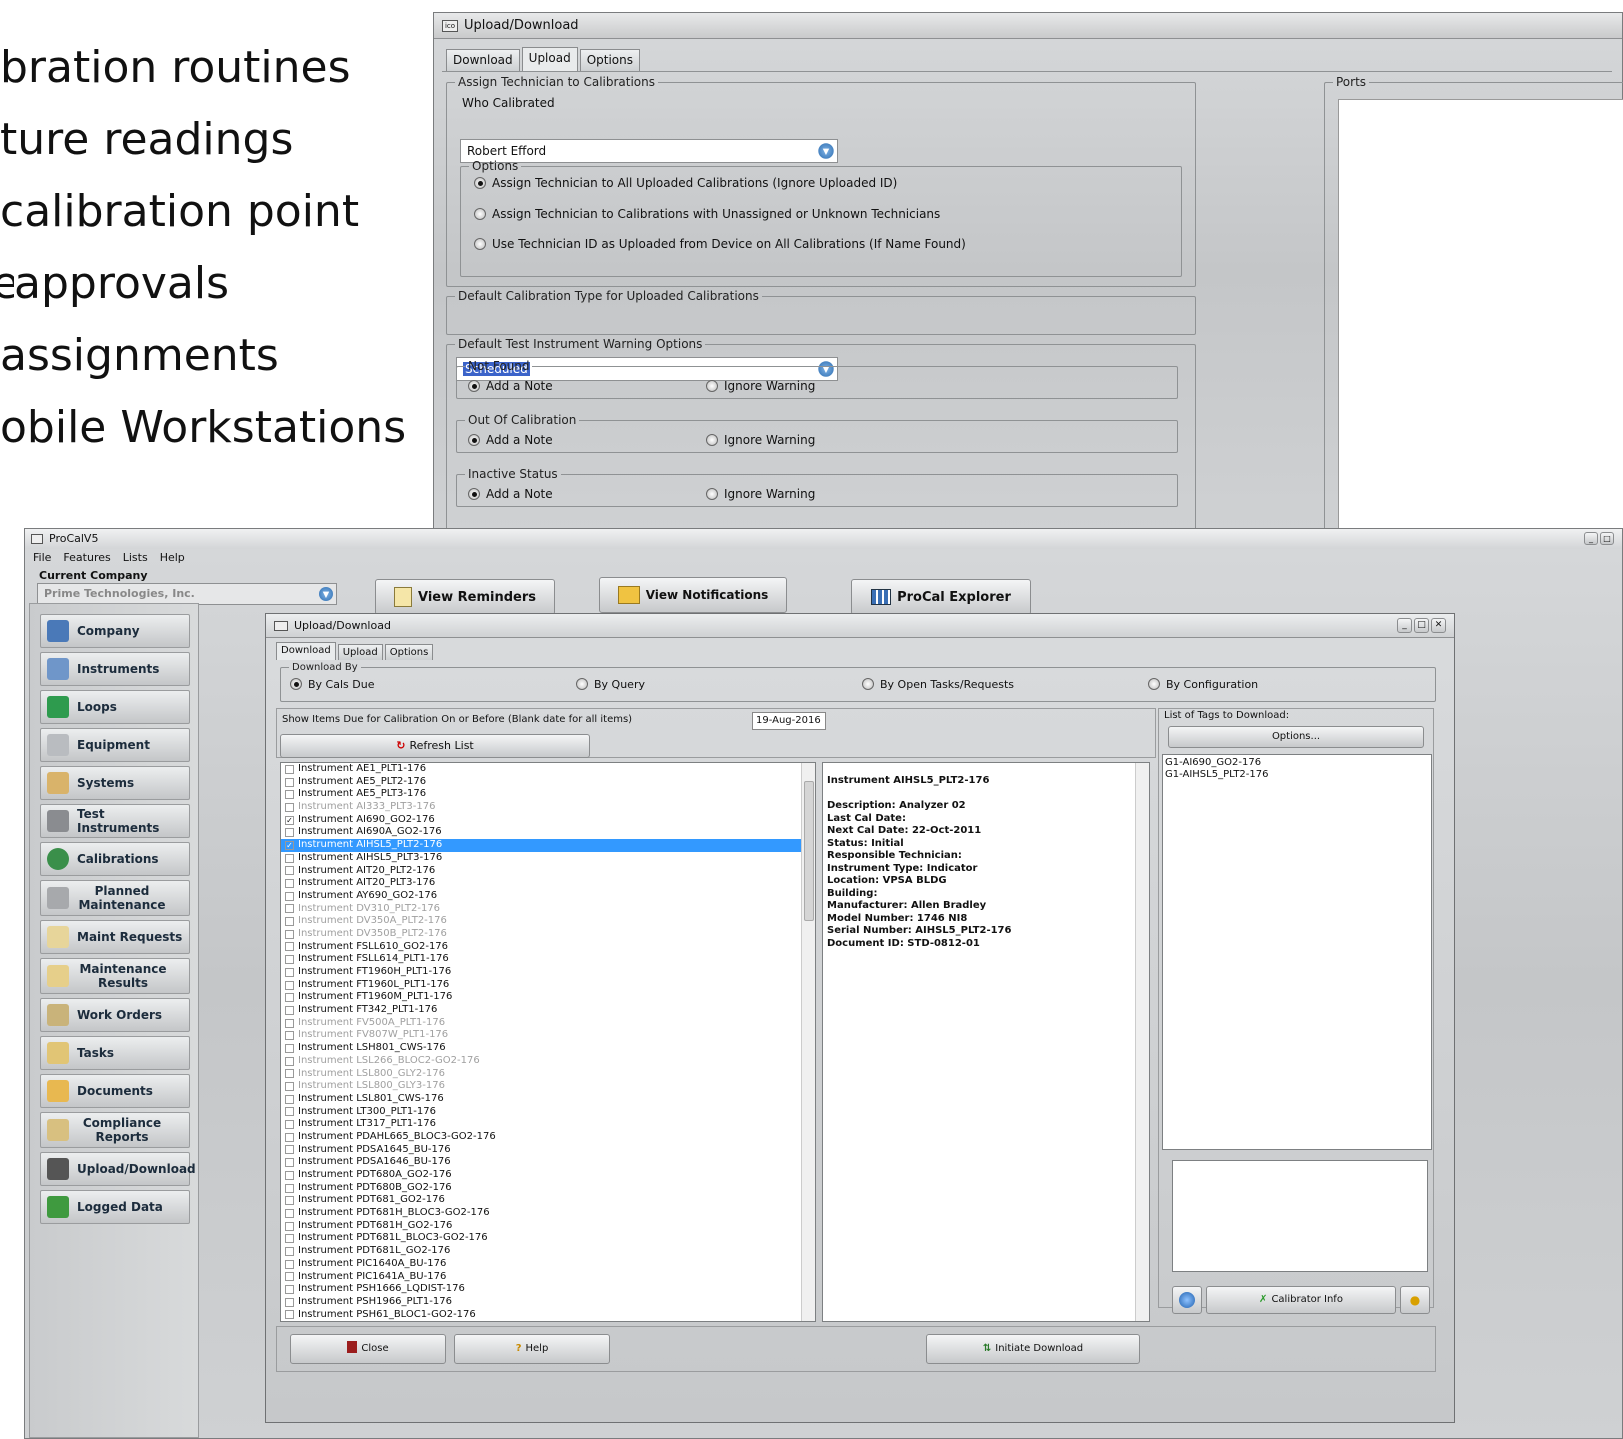 The image size is (1623, 1439). I want to click on detail-scrollbar, so click(1142, 1042).